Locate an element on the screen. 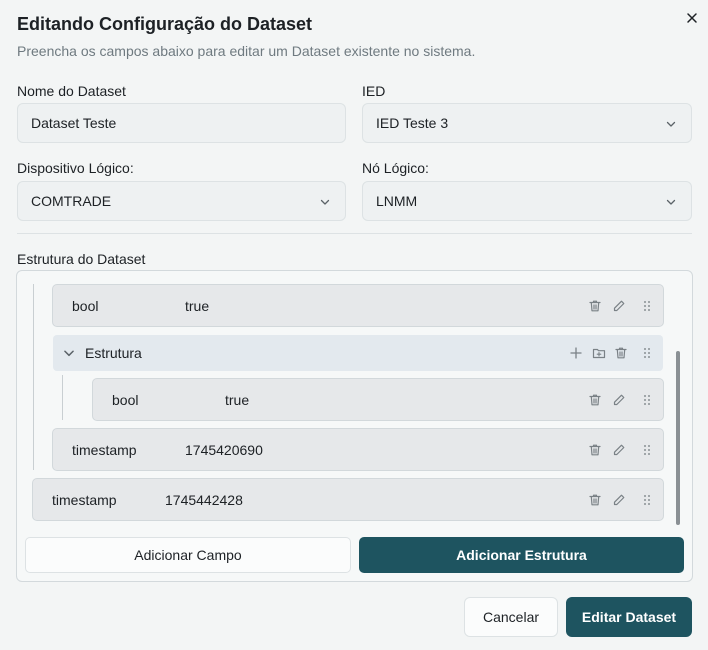 This screenshot has width=708, height=650. add-structure-button: Adicionar Estrutura is located at coordinates (521, 555).